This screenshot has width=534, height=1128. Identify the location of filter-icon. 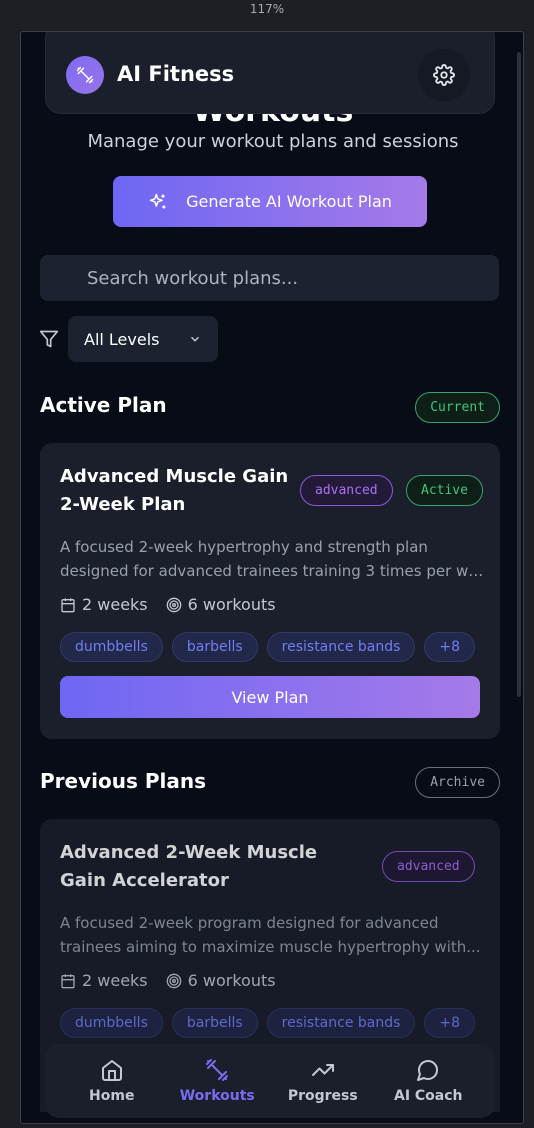
(49, 339).